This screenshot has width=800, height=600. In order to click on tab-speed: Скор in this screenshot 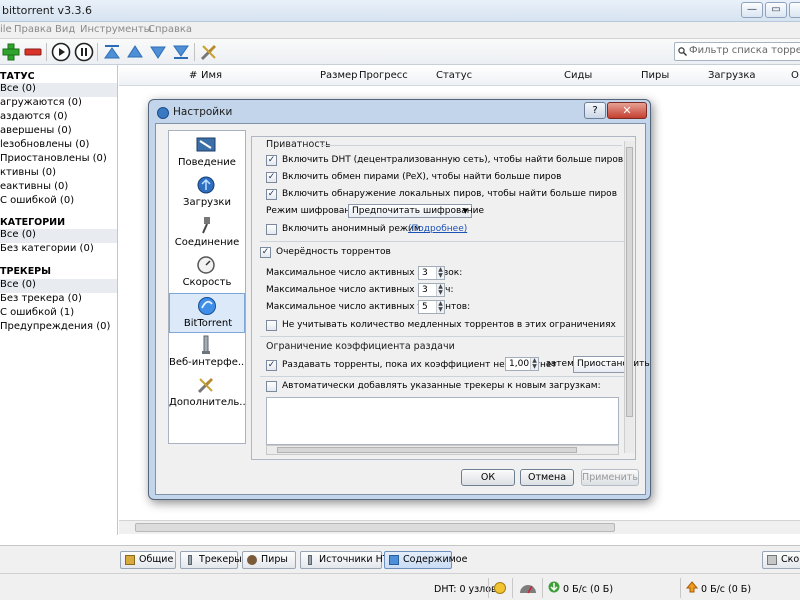, I will do `click(781, 560)`.